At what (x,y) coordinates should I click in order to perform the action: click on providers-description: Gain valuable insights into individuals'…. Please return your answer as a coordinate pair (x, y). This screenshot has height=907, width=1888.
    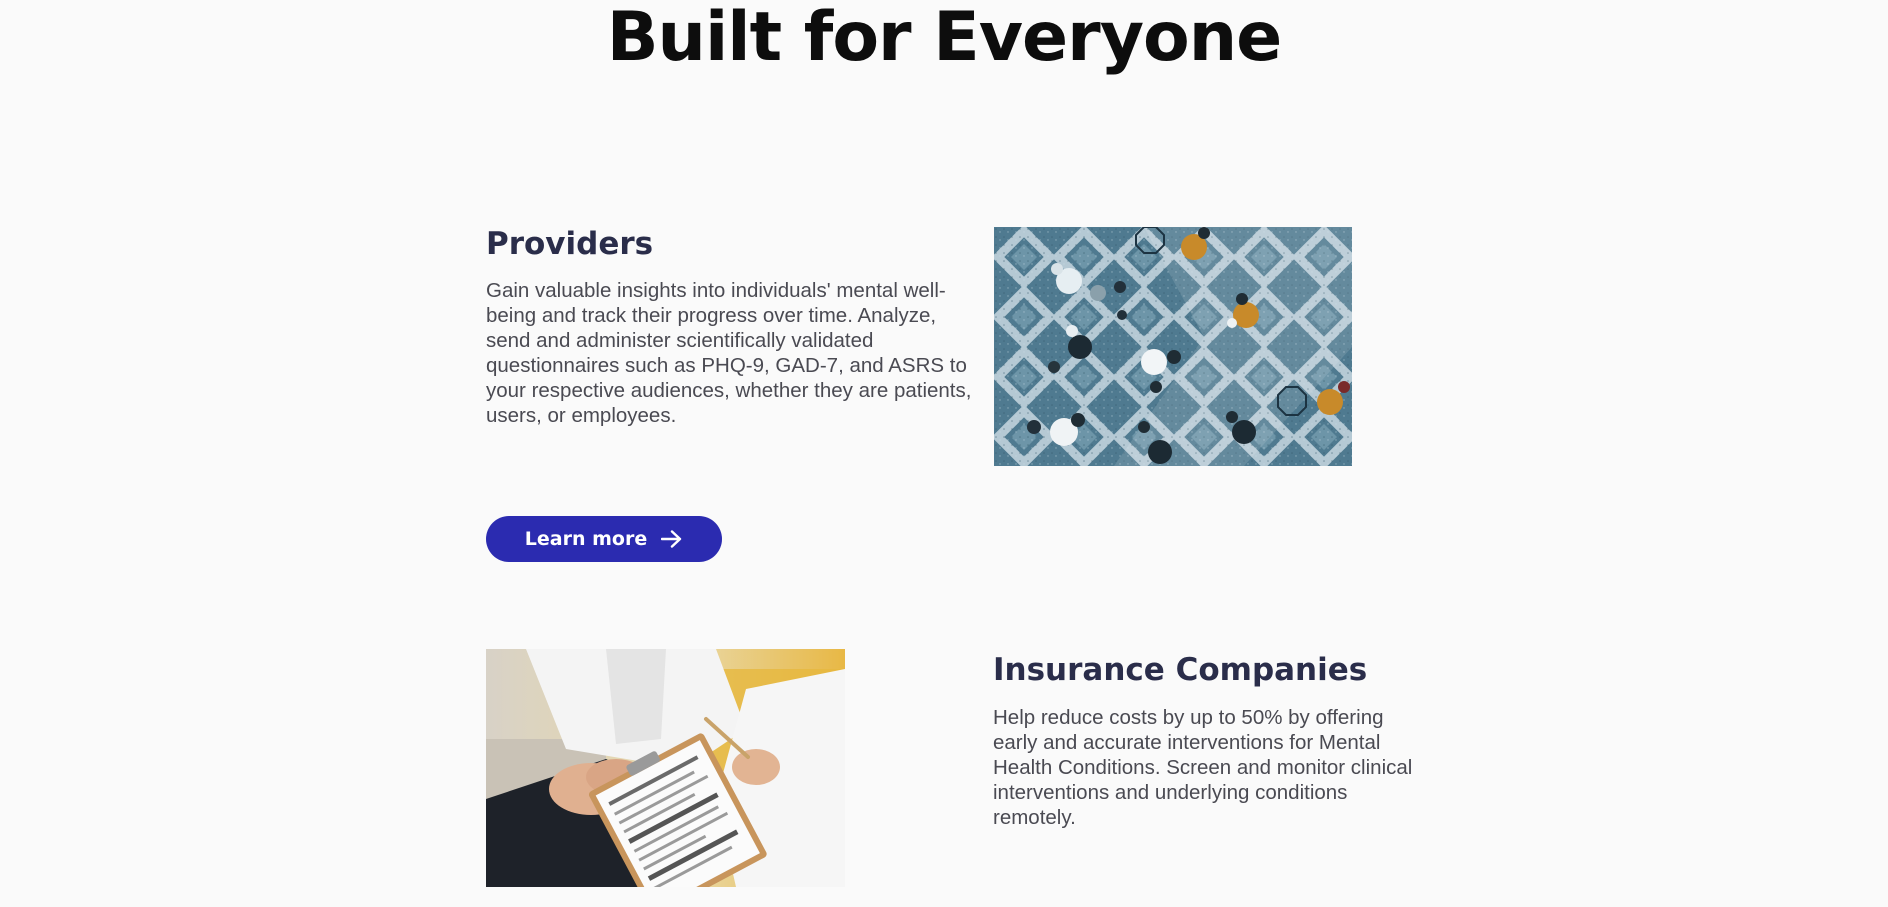
    Looking at the image, I should click on (729, 353).